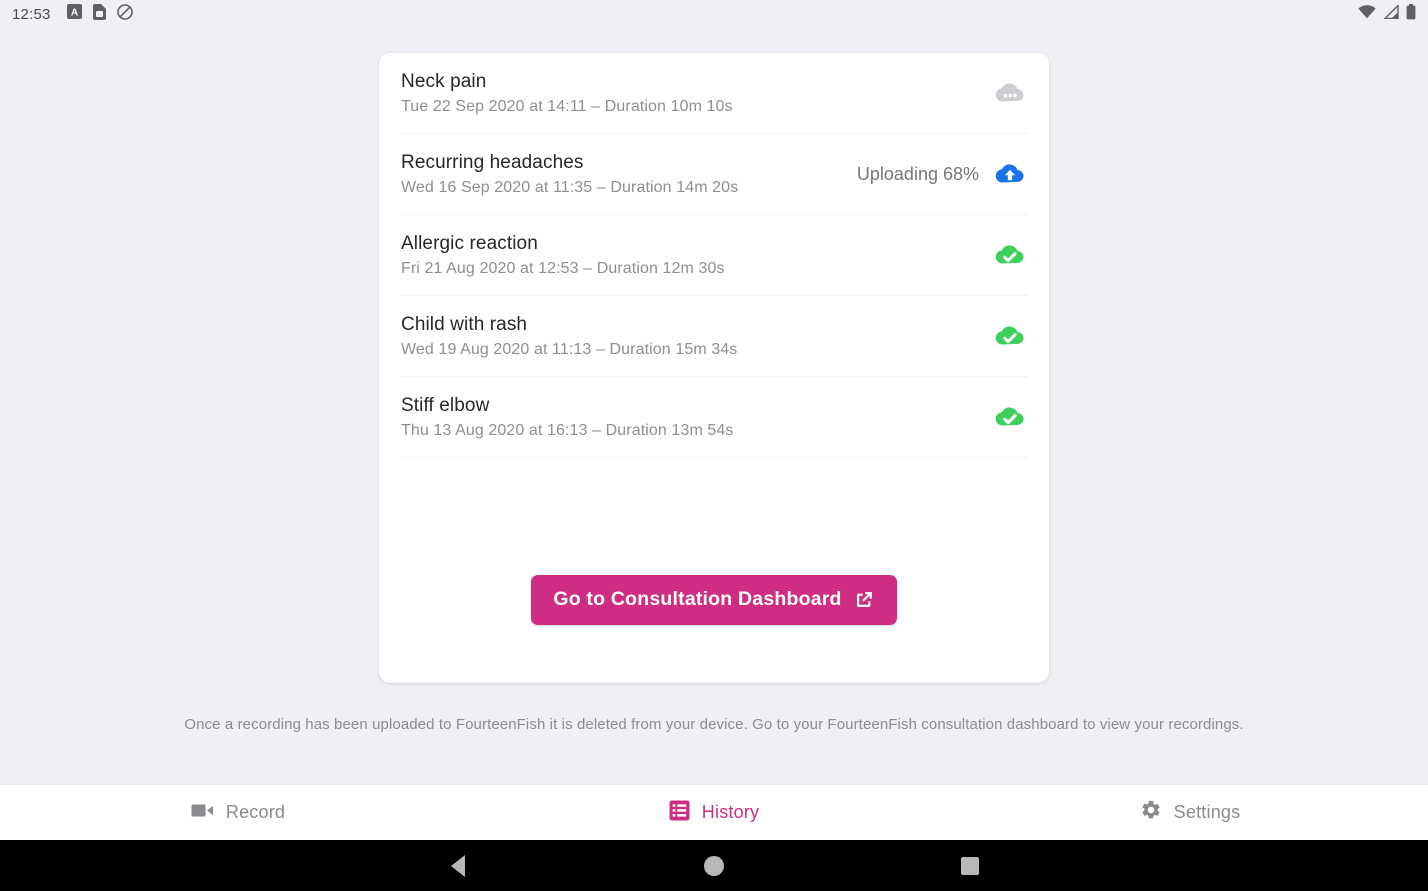 The width and height of the screenshot is (1428, 891). I want to click on recording-title: Neck pain, so click(444, 81).